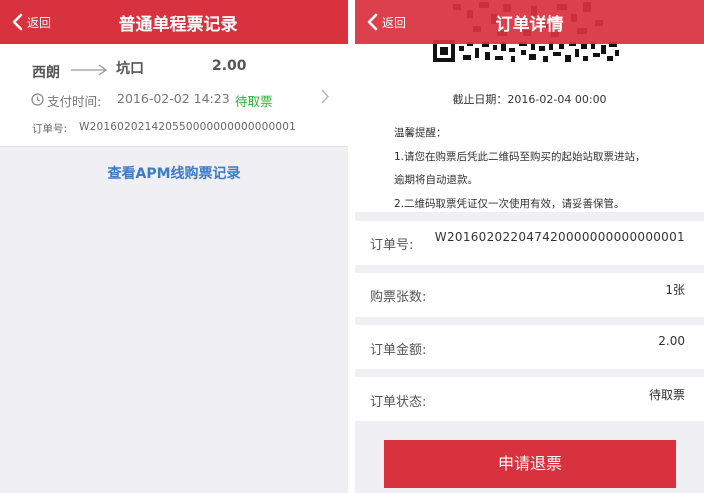  I want to click on deadline-text: 截止日期：2016-02-04 00:00, so click(529, 99).